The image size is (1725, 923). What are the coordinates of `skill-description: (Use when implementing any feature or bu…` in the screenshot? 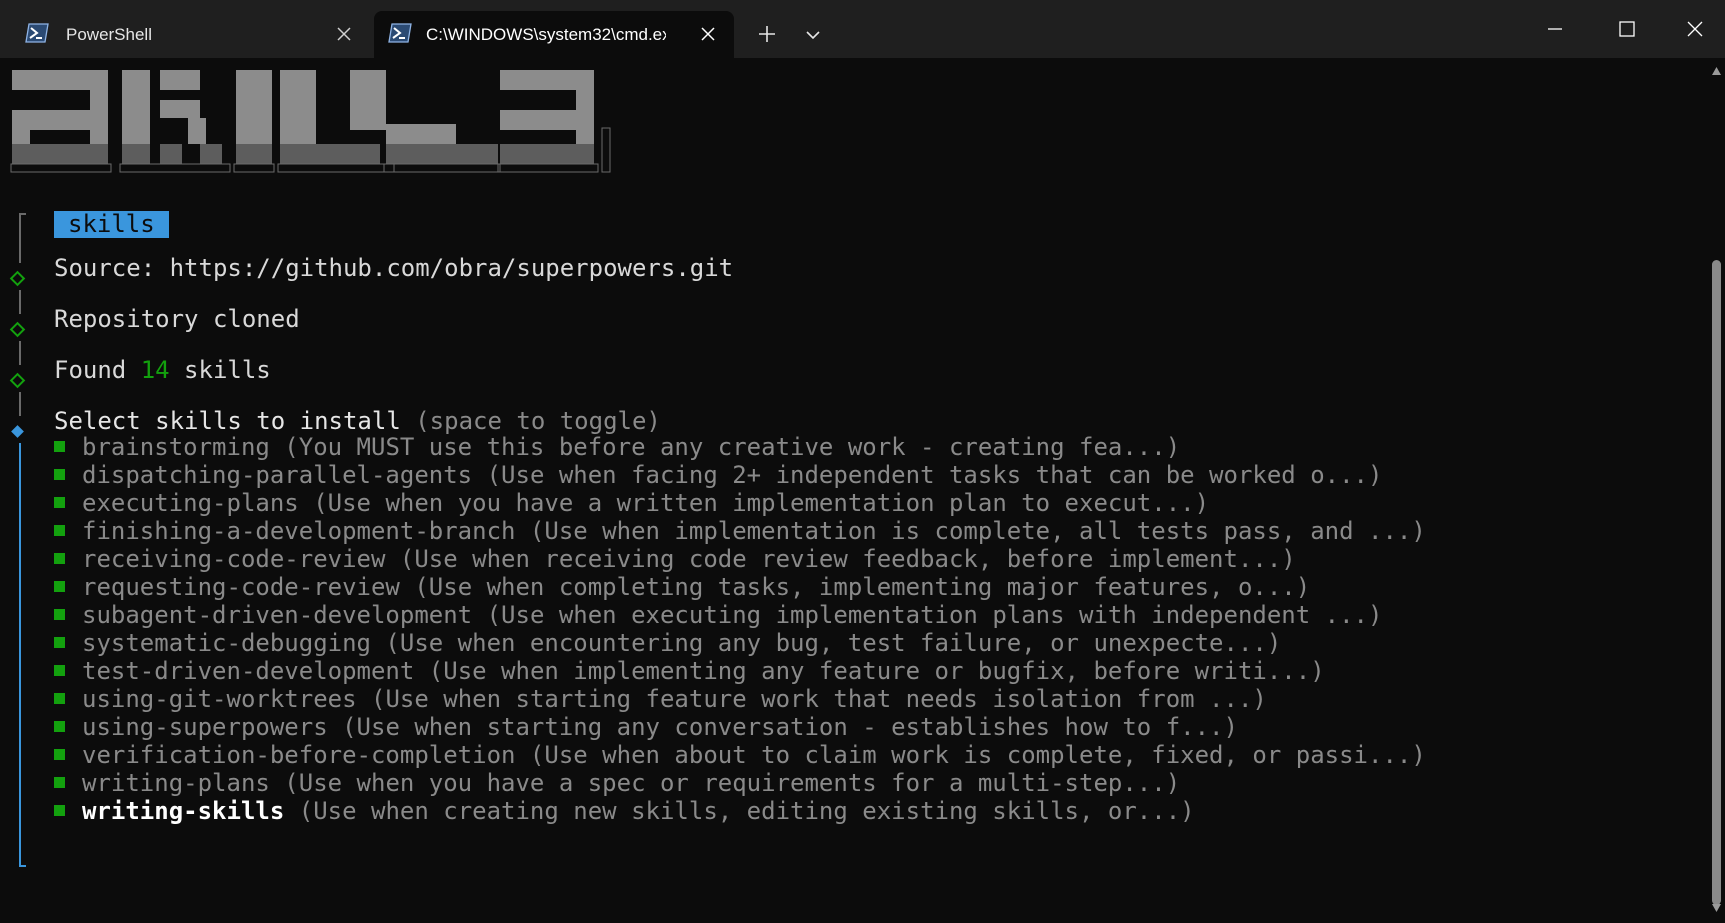 It's located at (869, 671).